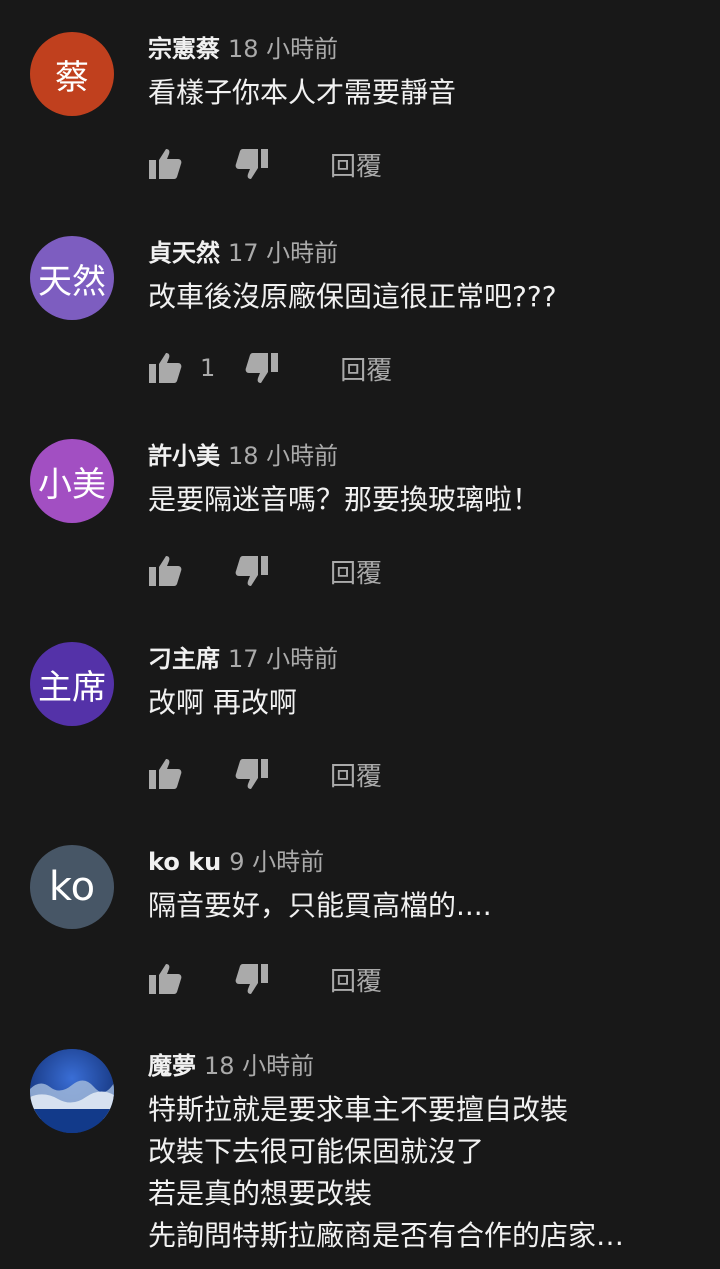 This screenshot has height=1269, width=720. I want to click on avatar, so click(72, 1091).